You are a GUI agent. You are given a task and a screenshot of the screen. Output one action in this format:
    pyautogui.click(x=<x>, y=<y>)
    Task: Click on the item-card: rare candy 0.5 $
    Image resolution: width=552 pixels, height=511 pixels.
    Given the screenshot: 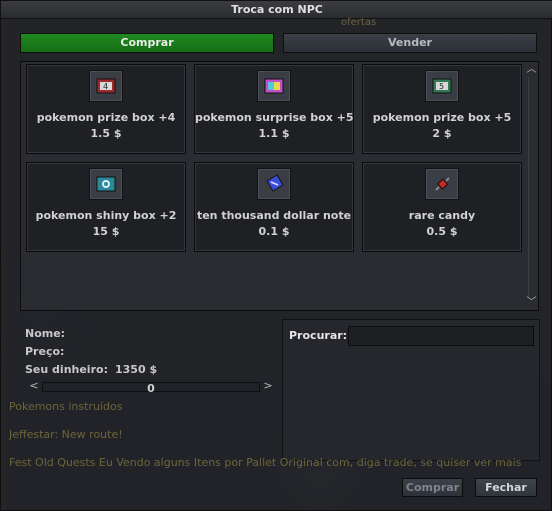 What is the action you would take?
    pyautogui.click(x=442, y=207)
    